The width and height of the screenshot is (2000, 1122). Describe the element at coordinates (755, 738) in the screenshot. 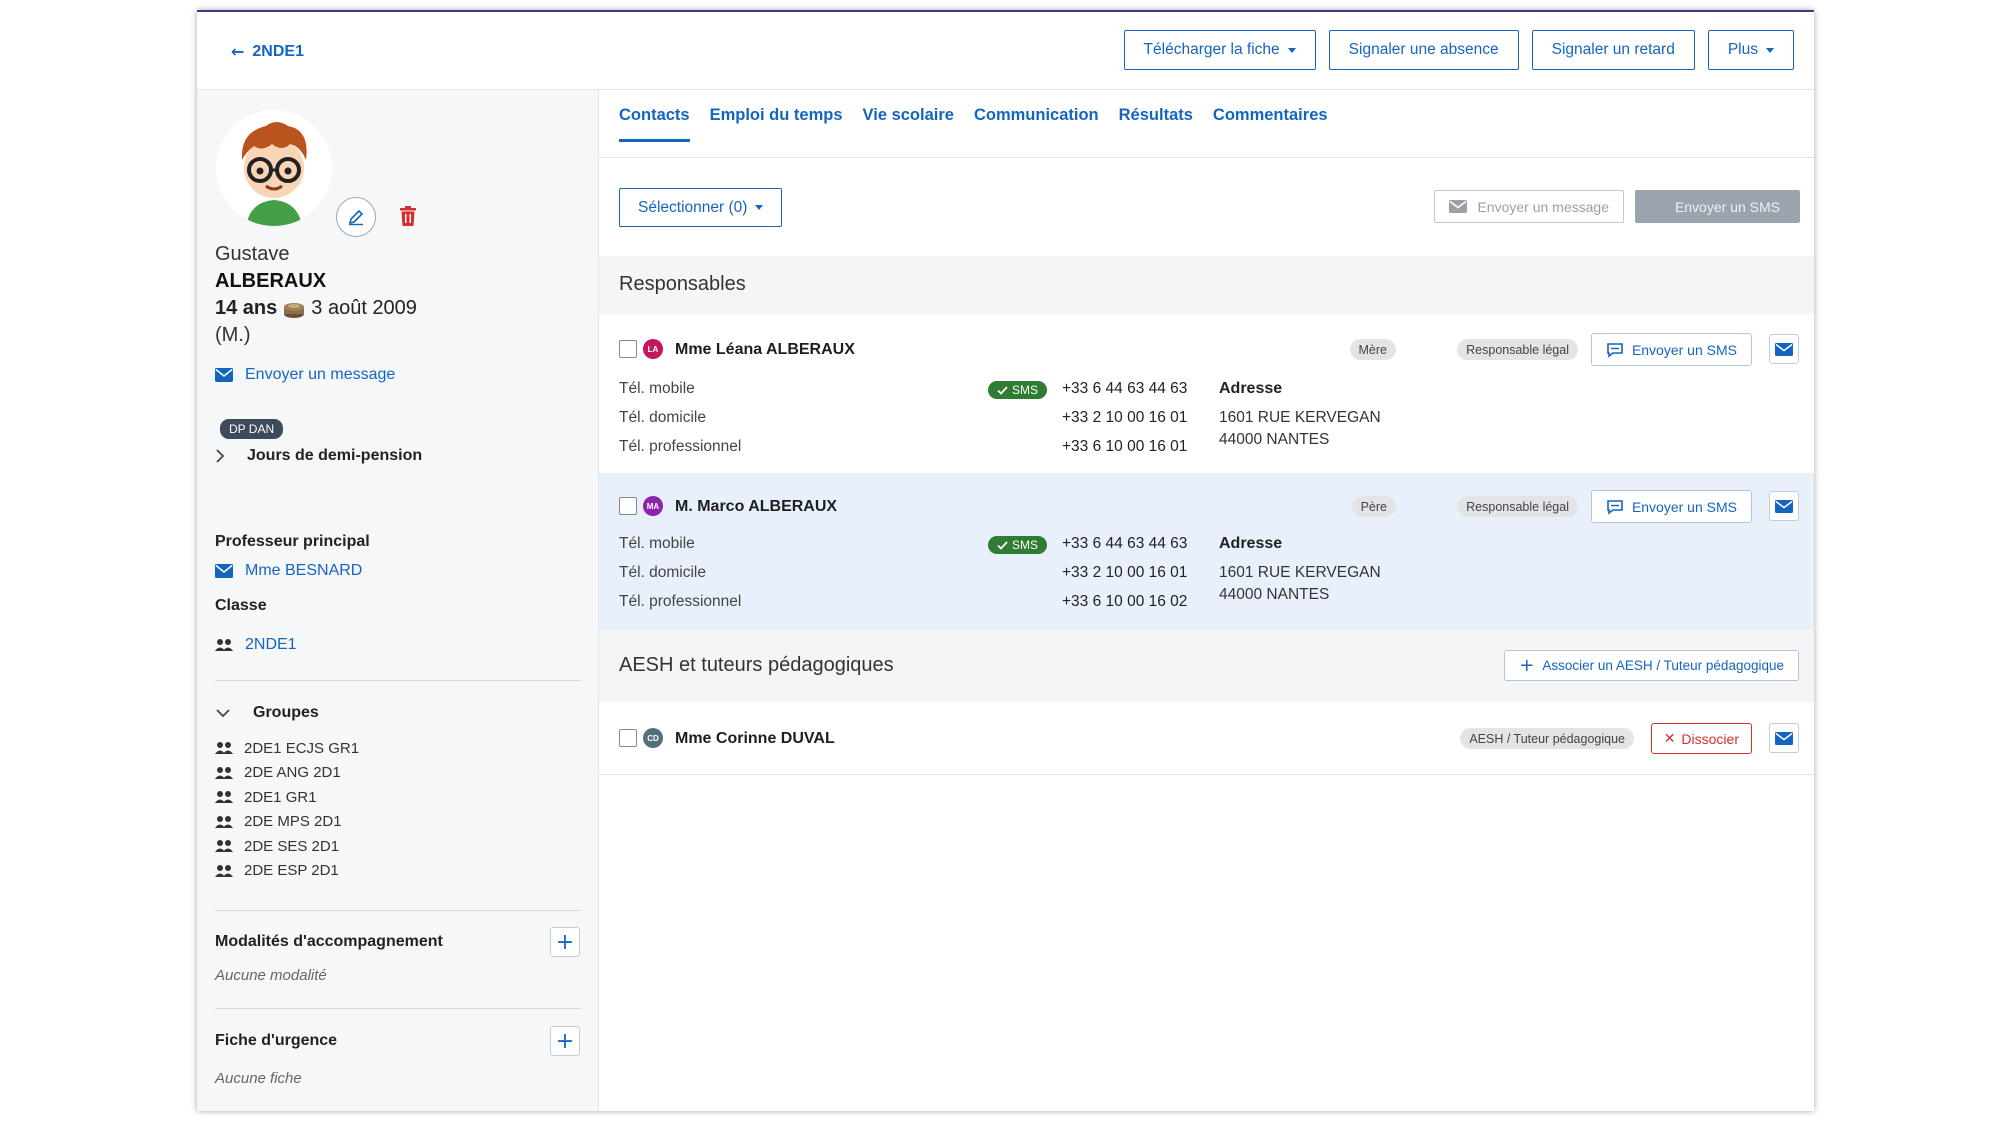

I see `contact-name: Mme Corinne DUVAL` at that location.